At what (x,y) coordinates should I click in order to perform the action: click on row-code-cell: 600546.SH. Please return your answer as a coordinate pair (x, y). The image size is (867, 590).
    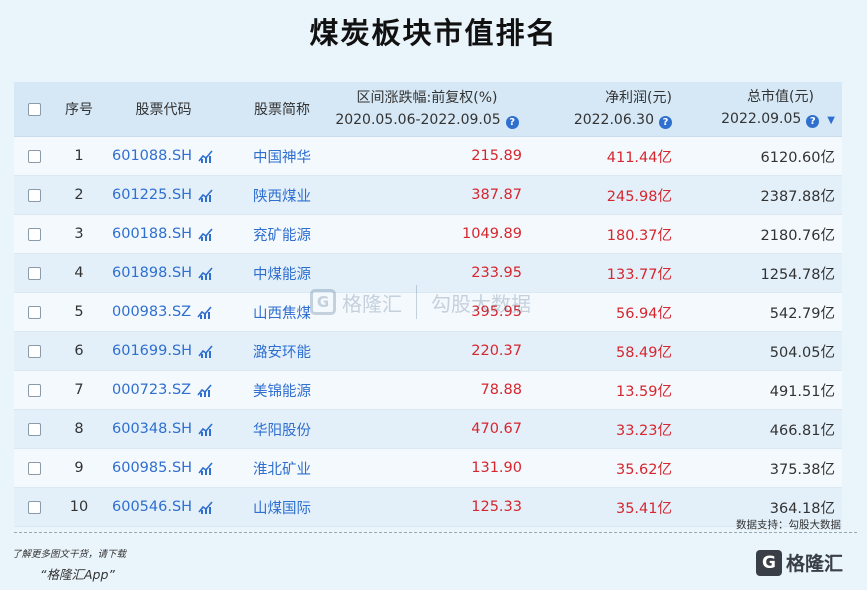
    Looking at the image, I should click on (166, 507).